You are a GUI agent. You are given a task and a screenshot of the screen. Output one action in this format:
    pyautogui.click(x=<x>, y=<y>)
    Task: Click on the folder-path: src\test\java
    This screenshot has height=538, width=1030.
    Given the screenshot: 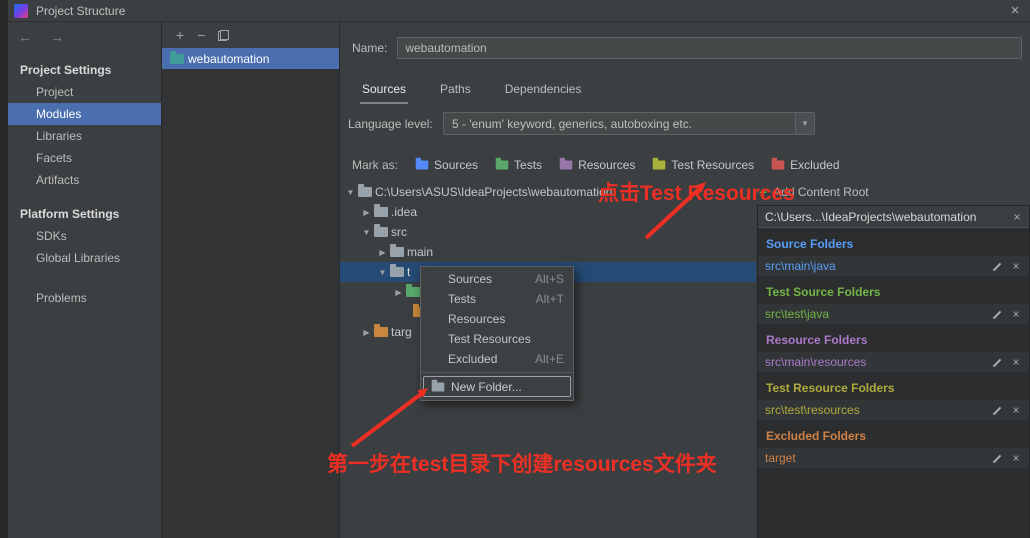 What is the action you would take?
    pyautogui.click(x=797, y=314)
    